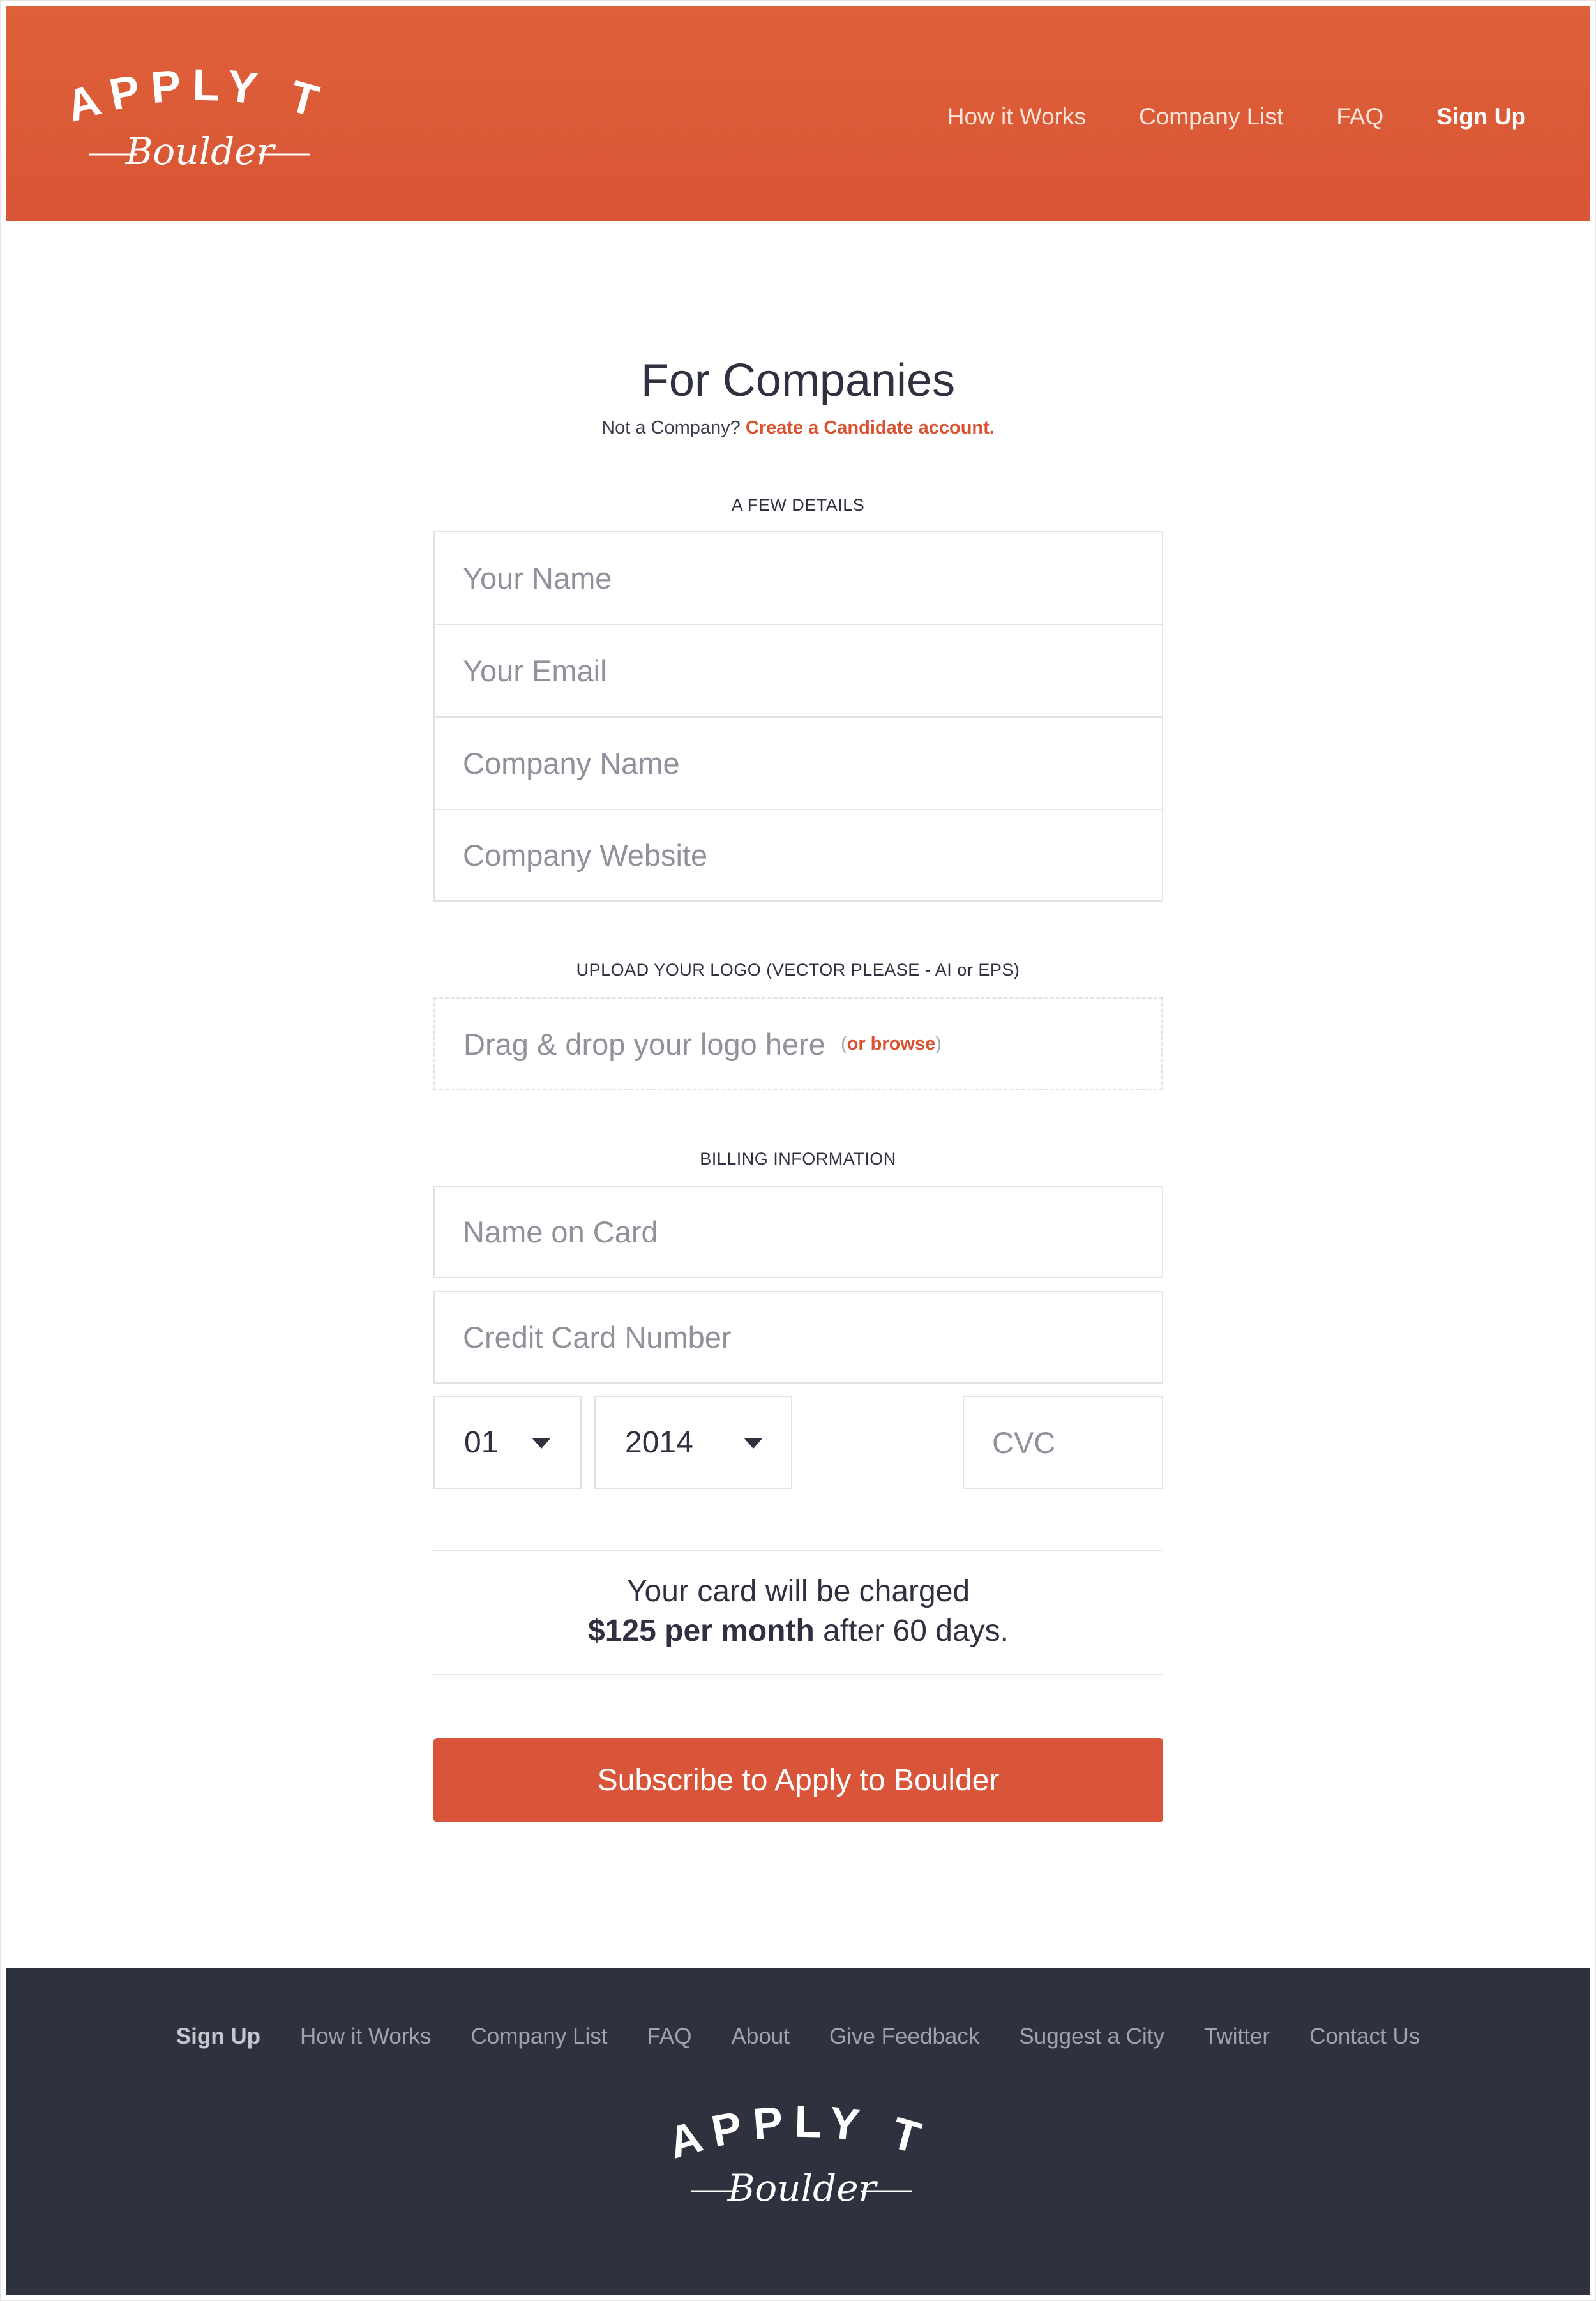 The height and width of the screenshot is (2301, 1596). I want to click on nav-sign-up: Sign Up, so click(1481, 116).